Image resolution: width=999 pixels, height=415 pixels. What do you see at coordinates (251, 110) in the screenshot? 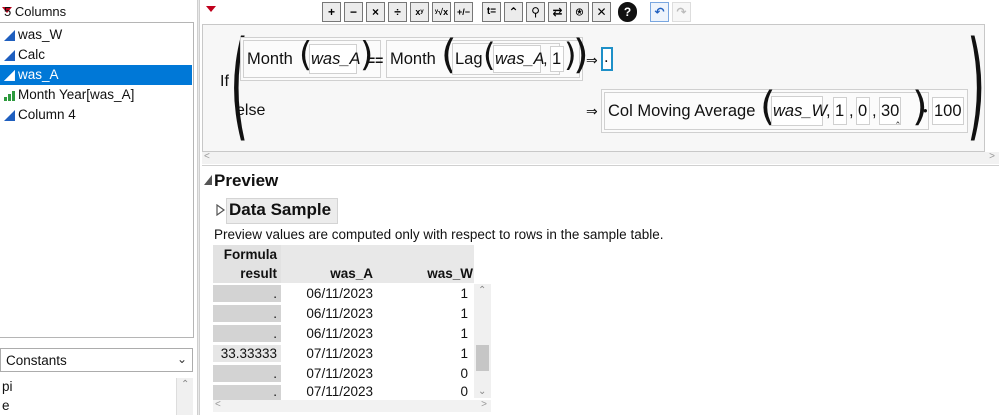
I see `else-keyword: else` at bounding box center [251, 110].